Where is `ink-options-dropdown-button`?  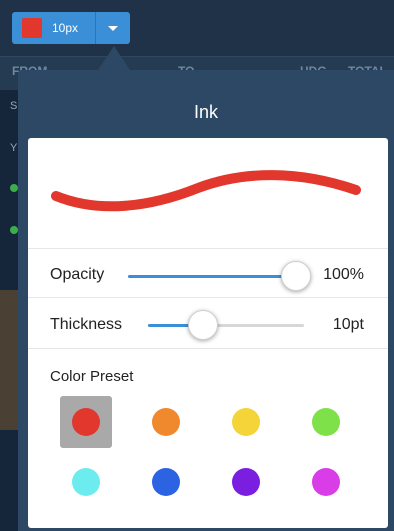 ink-options-dropdown-button is located at coordinates (113, 28).